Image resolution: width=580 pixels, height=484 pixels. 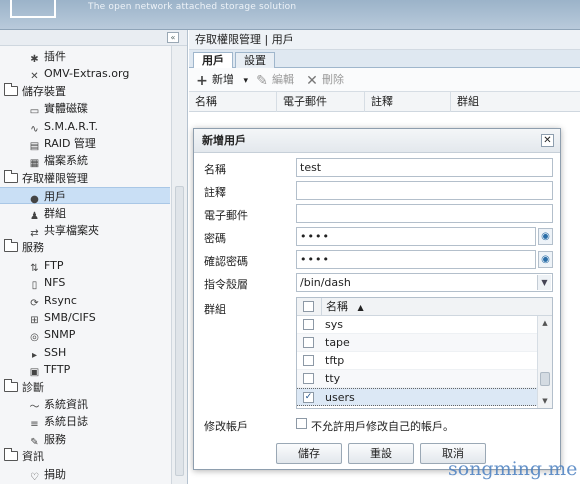 I want to click on group-row: sys, so click(x=417, y=325).